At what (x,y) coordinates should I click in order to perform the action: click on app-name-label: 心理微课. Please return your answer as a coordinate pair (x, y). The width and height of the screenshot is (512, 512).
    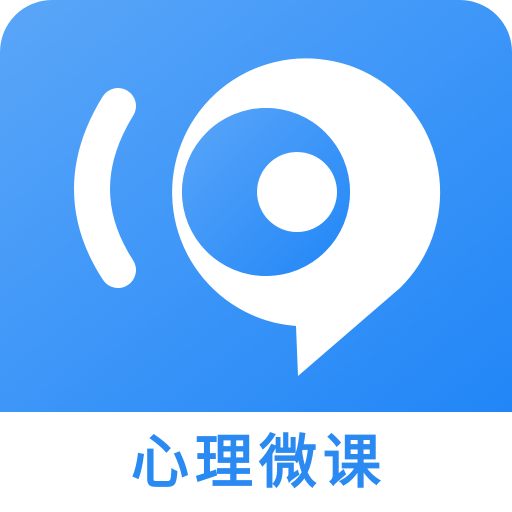
    Looking at the image, I should click on (258, 462).